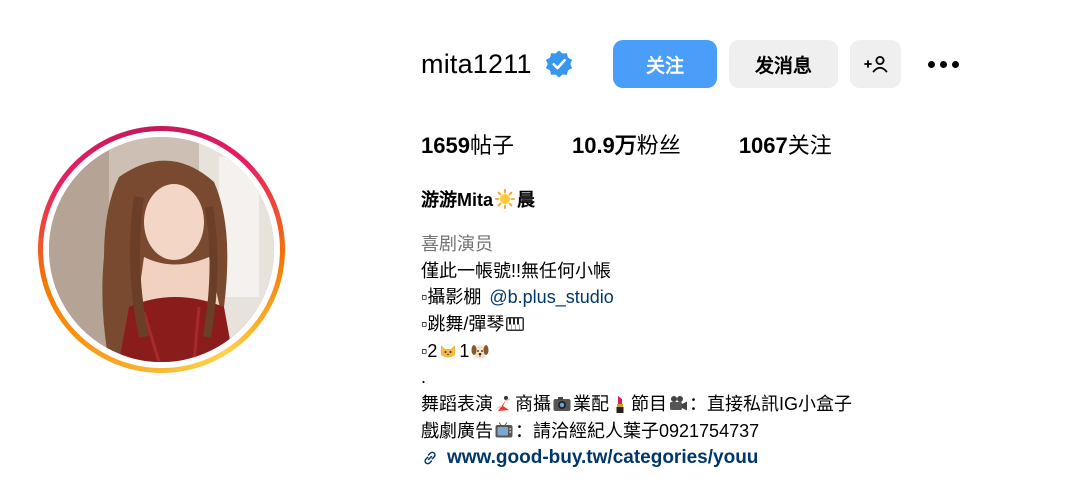 This screenshot has width=1080, height=484. What do you see at coordinates (558, 64) in the screenshot?
I see `verified-badge-icon` at bounding box center [558, 64].